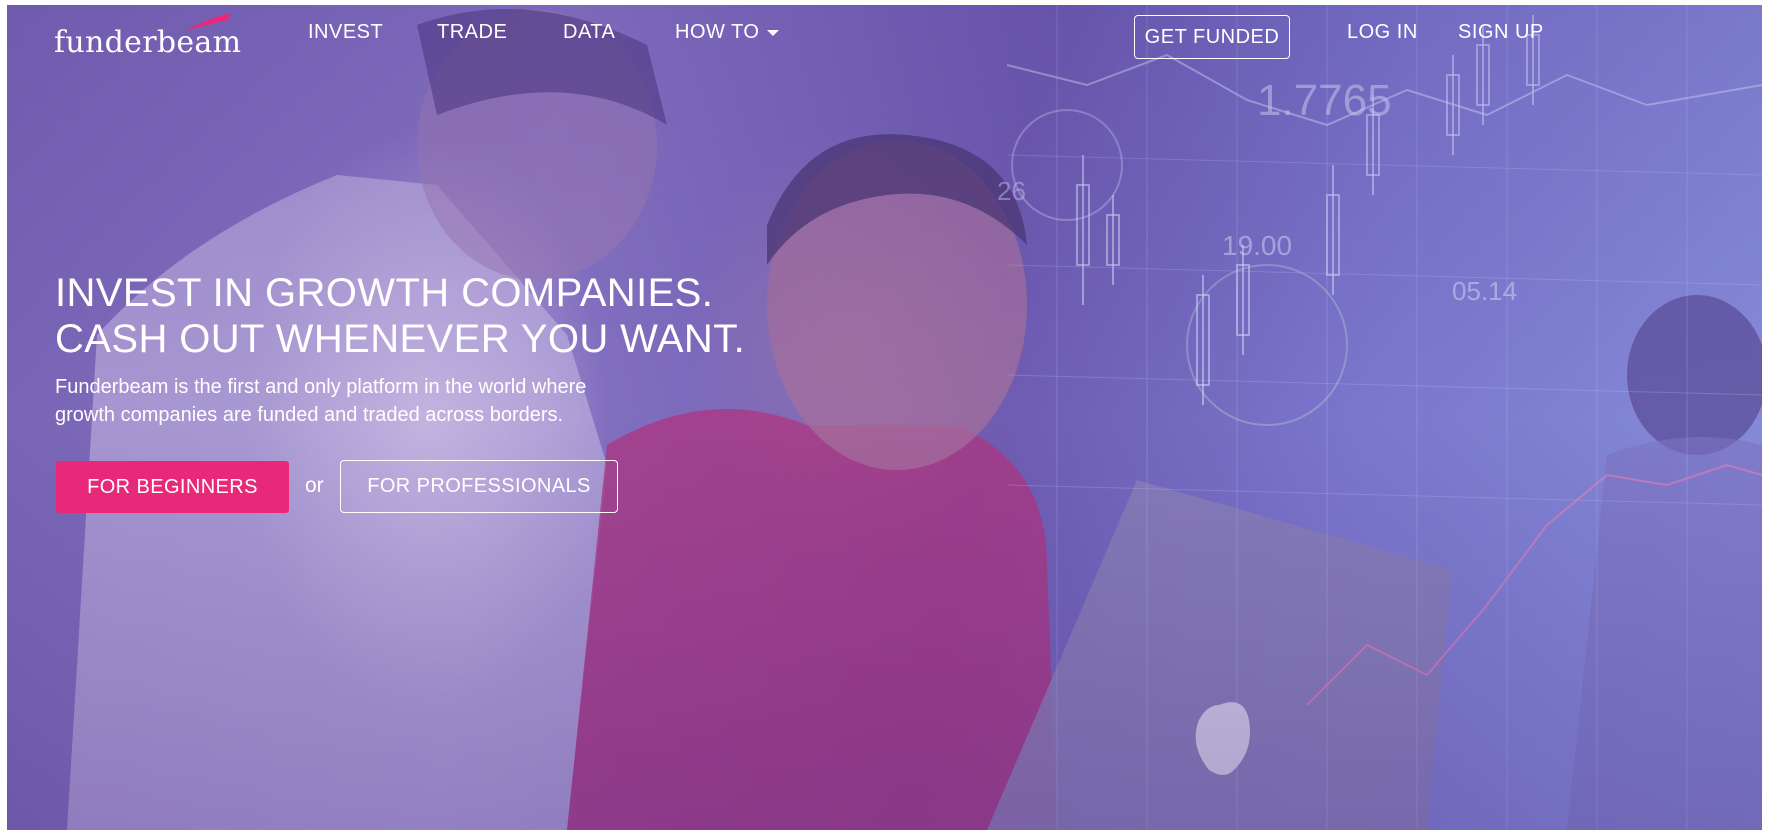  Describe the element at coordinates (472, 32) in the screenshot. I see `nav-trade: TRADE` at that location.